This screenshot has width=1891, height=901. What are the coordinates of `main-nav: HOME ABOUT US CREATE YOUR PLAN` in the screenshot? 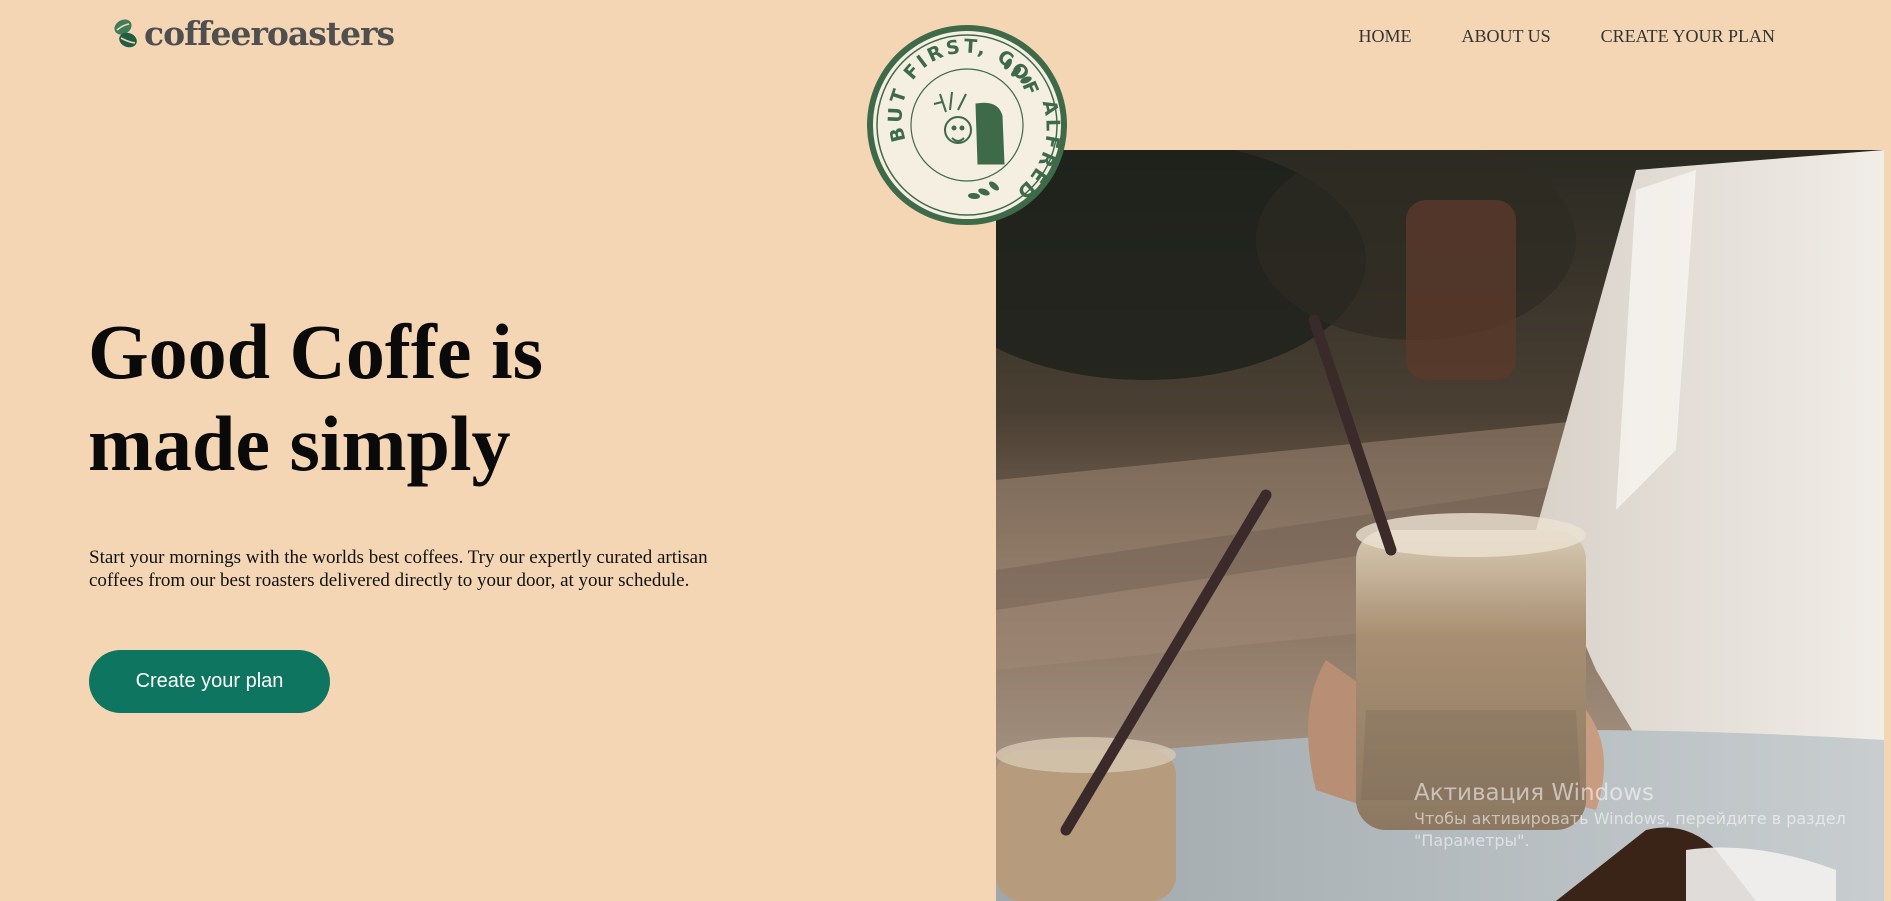 It's located at (1566, 36).